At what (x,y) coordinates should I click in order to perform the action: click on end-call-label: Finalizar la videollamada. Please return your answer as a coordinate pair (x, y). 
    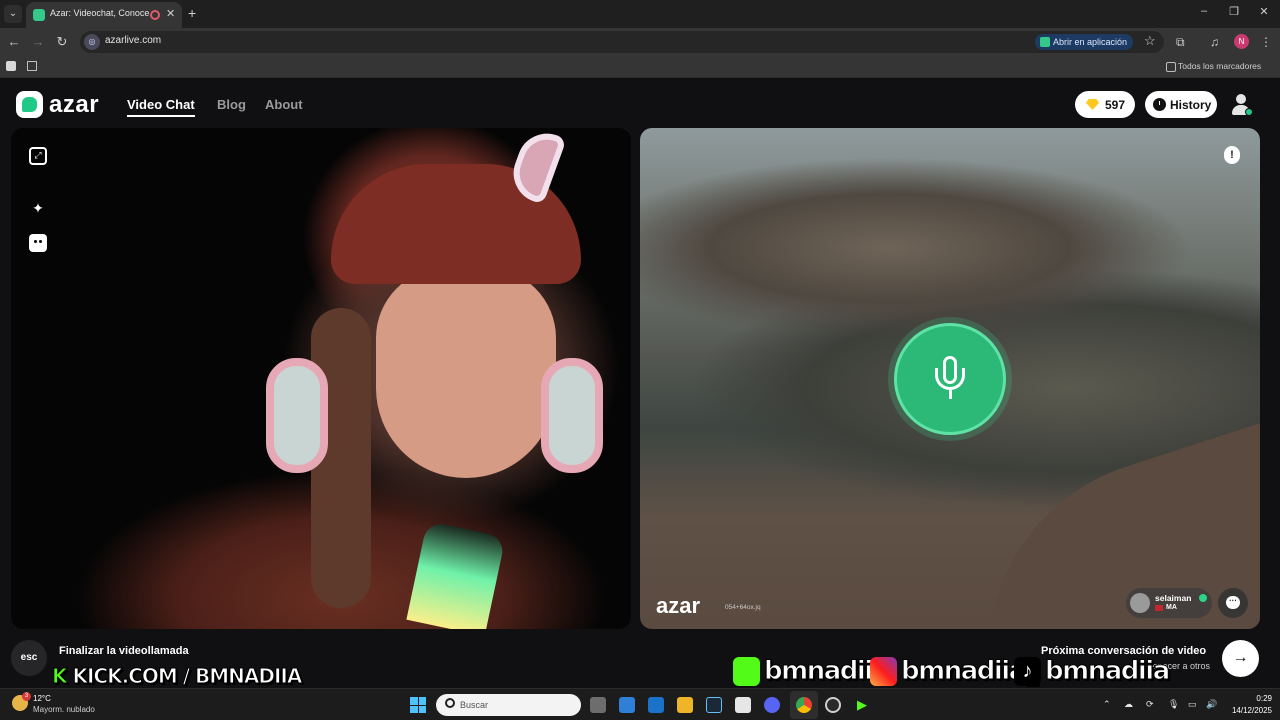
    Looking at the image, I should click on (124, 651).